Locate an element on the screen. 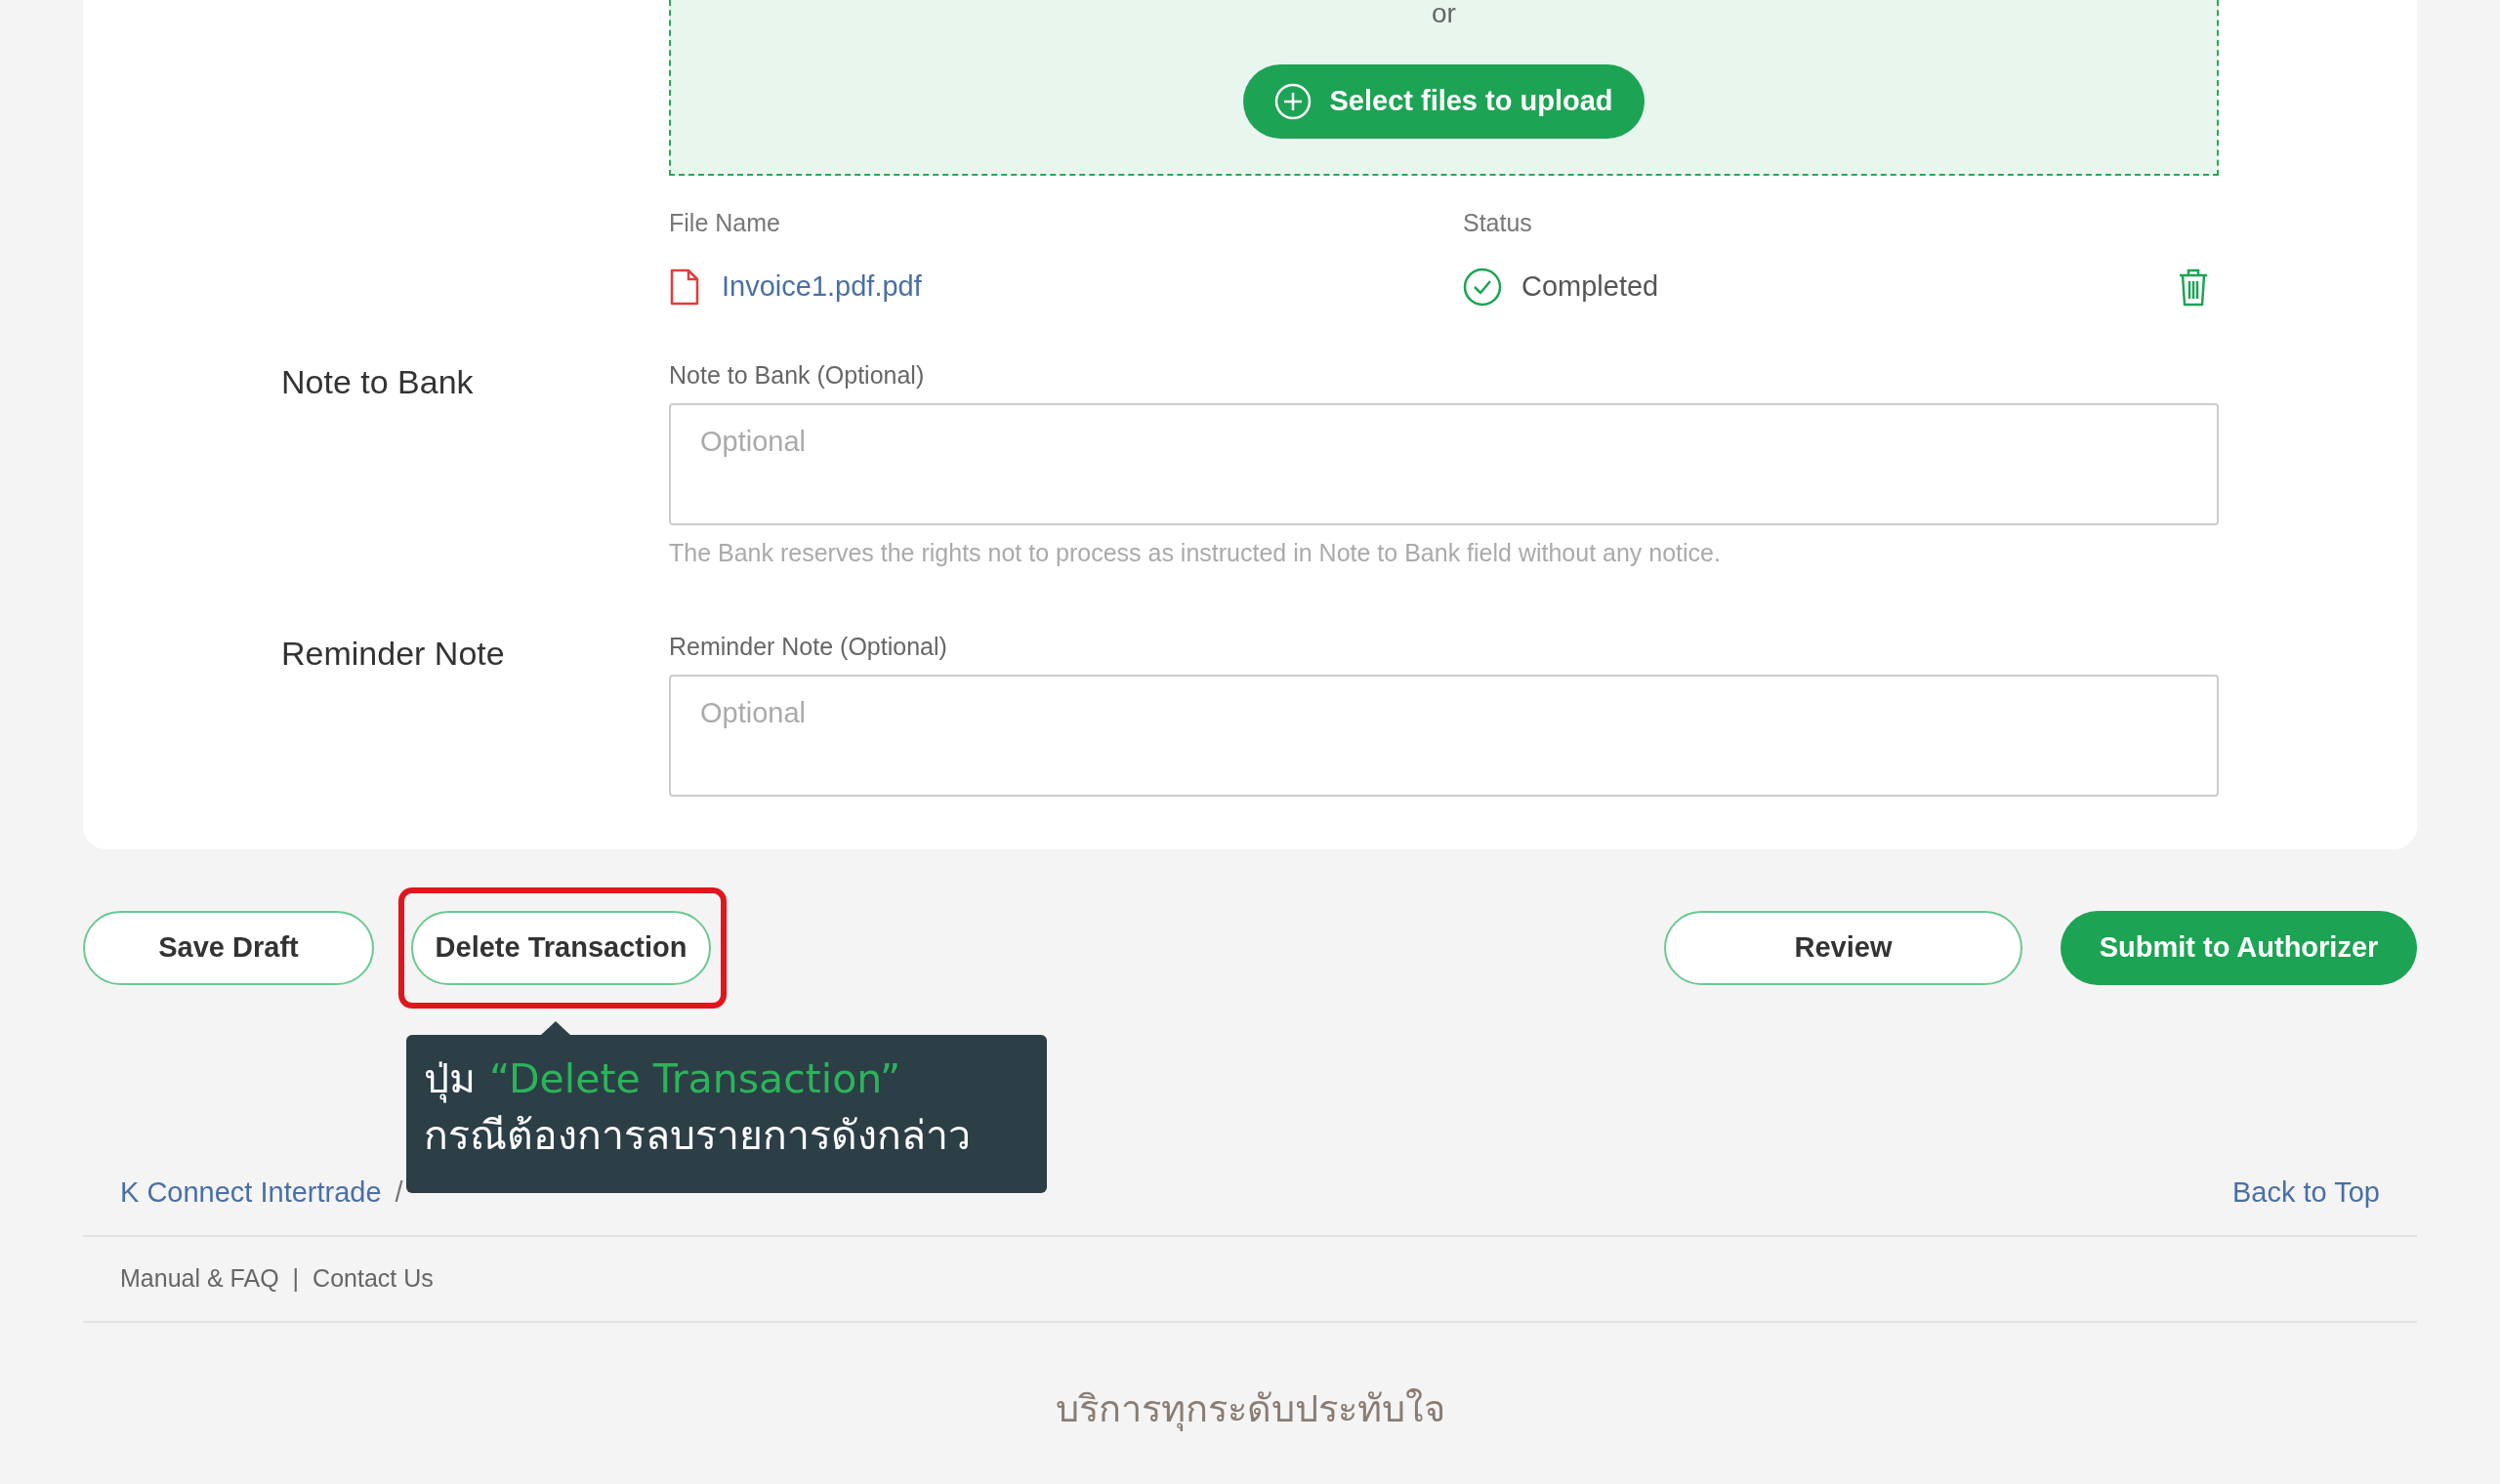  status-text: Completed is located at coordinates (1590, 286).